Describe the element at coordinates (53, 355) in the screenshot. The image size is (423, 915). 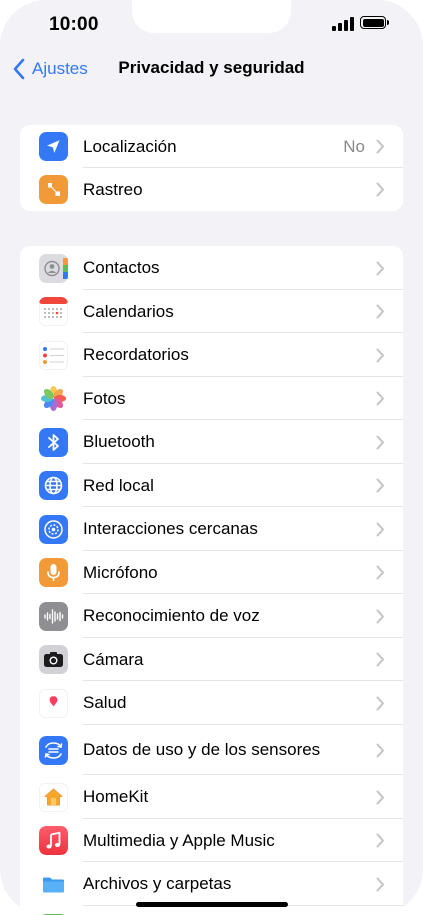
I see `reminders-icon` at that location.